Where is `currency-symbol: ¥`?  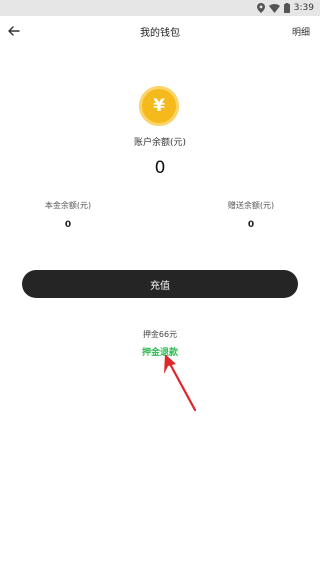
currency-symbol: ¥ is located at coordinates (159, 106).